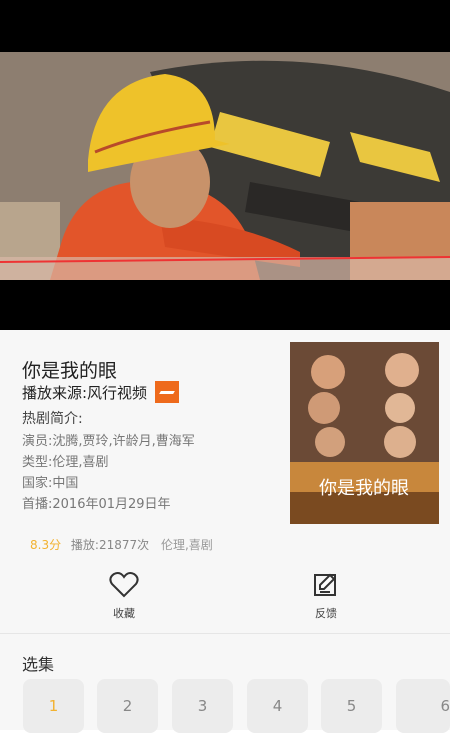 Image resolution: width=450 pixels, height=733 pixels. I want to click on episode-button: 6, so click(423, 706).